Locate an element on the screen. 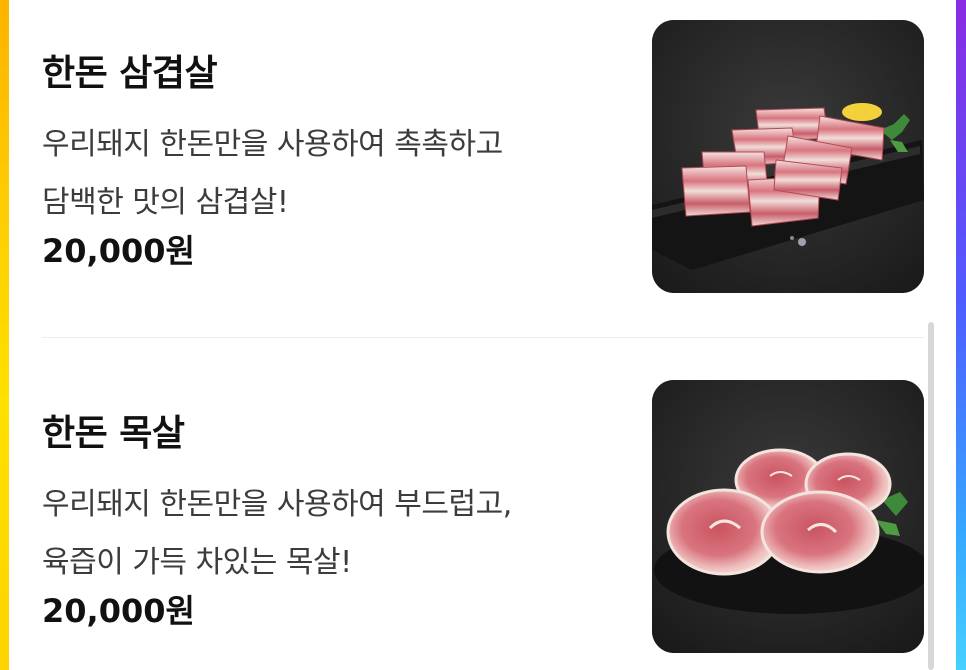 This screenshot has width=966, height=670. pork-belly-image is located at coordinates (788, 156).